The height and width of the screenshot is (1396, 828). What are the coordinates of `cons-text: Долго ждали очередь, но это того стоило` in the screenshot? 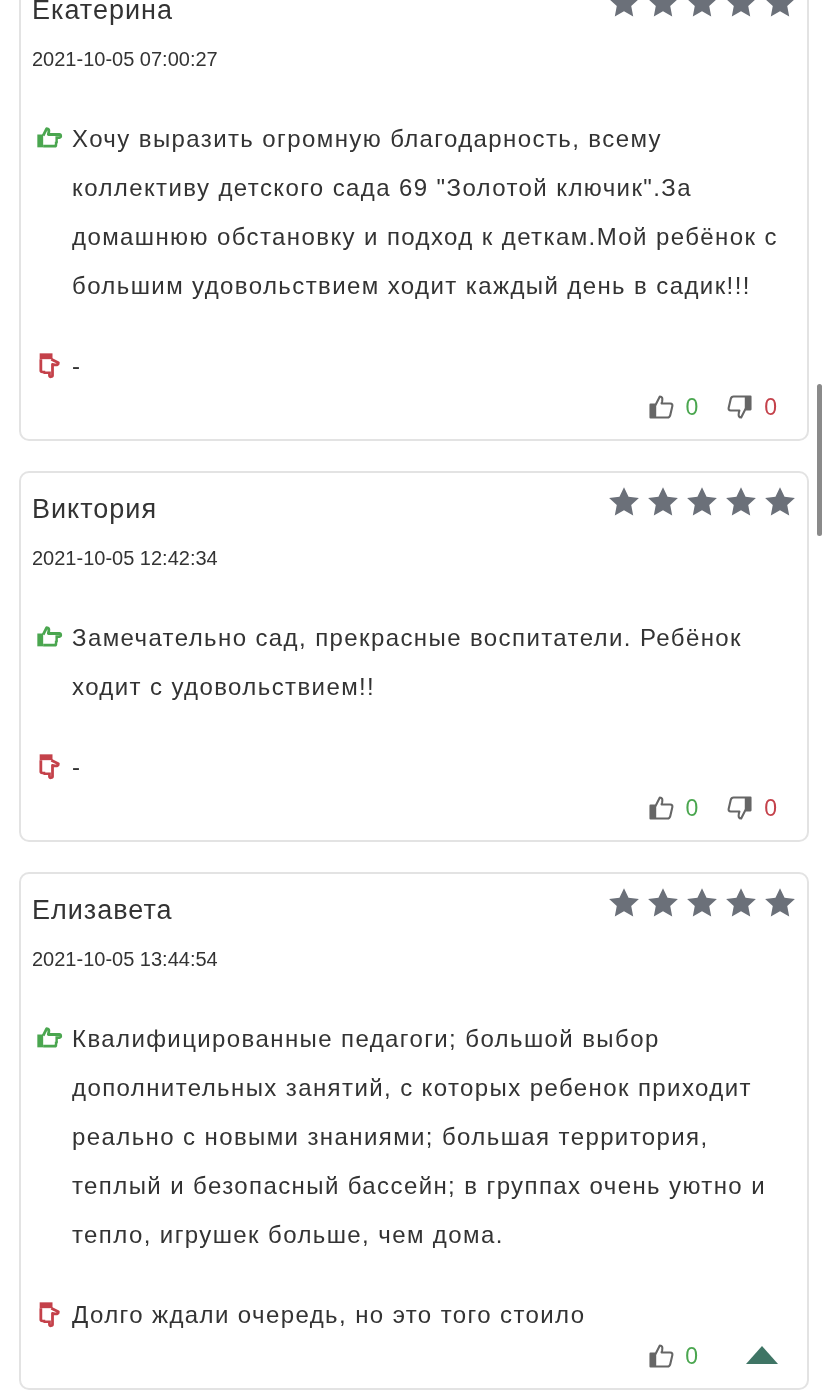 It's located at (329, 1315).